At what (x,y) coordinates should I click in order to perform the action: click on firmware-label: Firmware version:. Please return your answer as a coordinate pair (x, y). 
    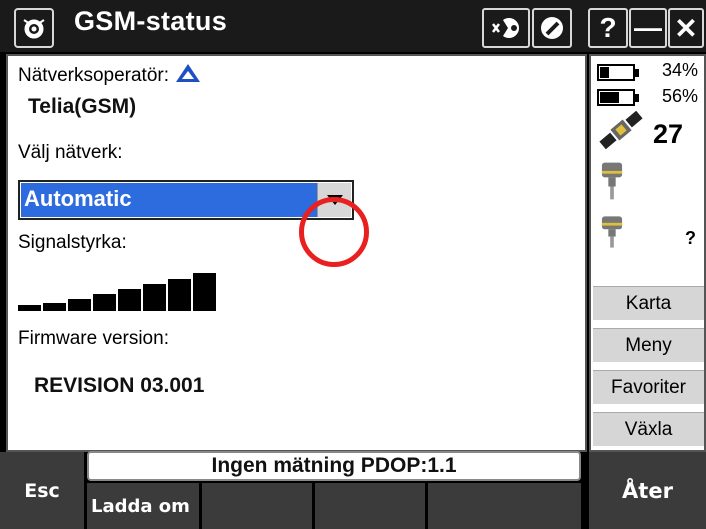
    Looking at the image, I should click on (93, 338).